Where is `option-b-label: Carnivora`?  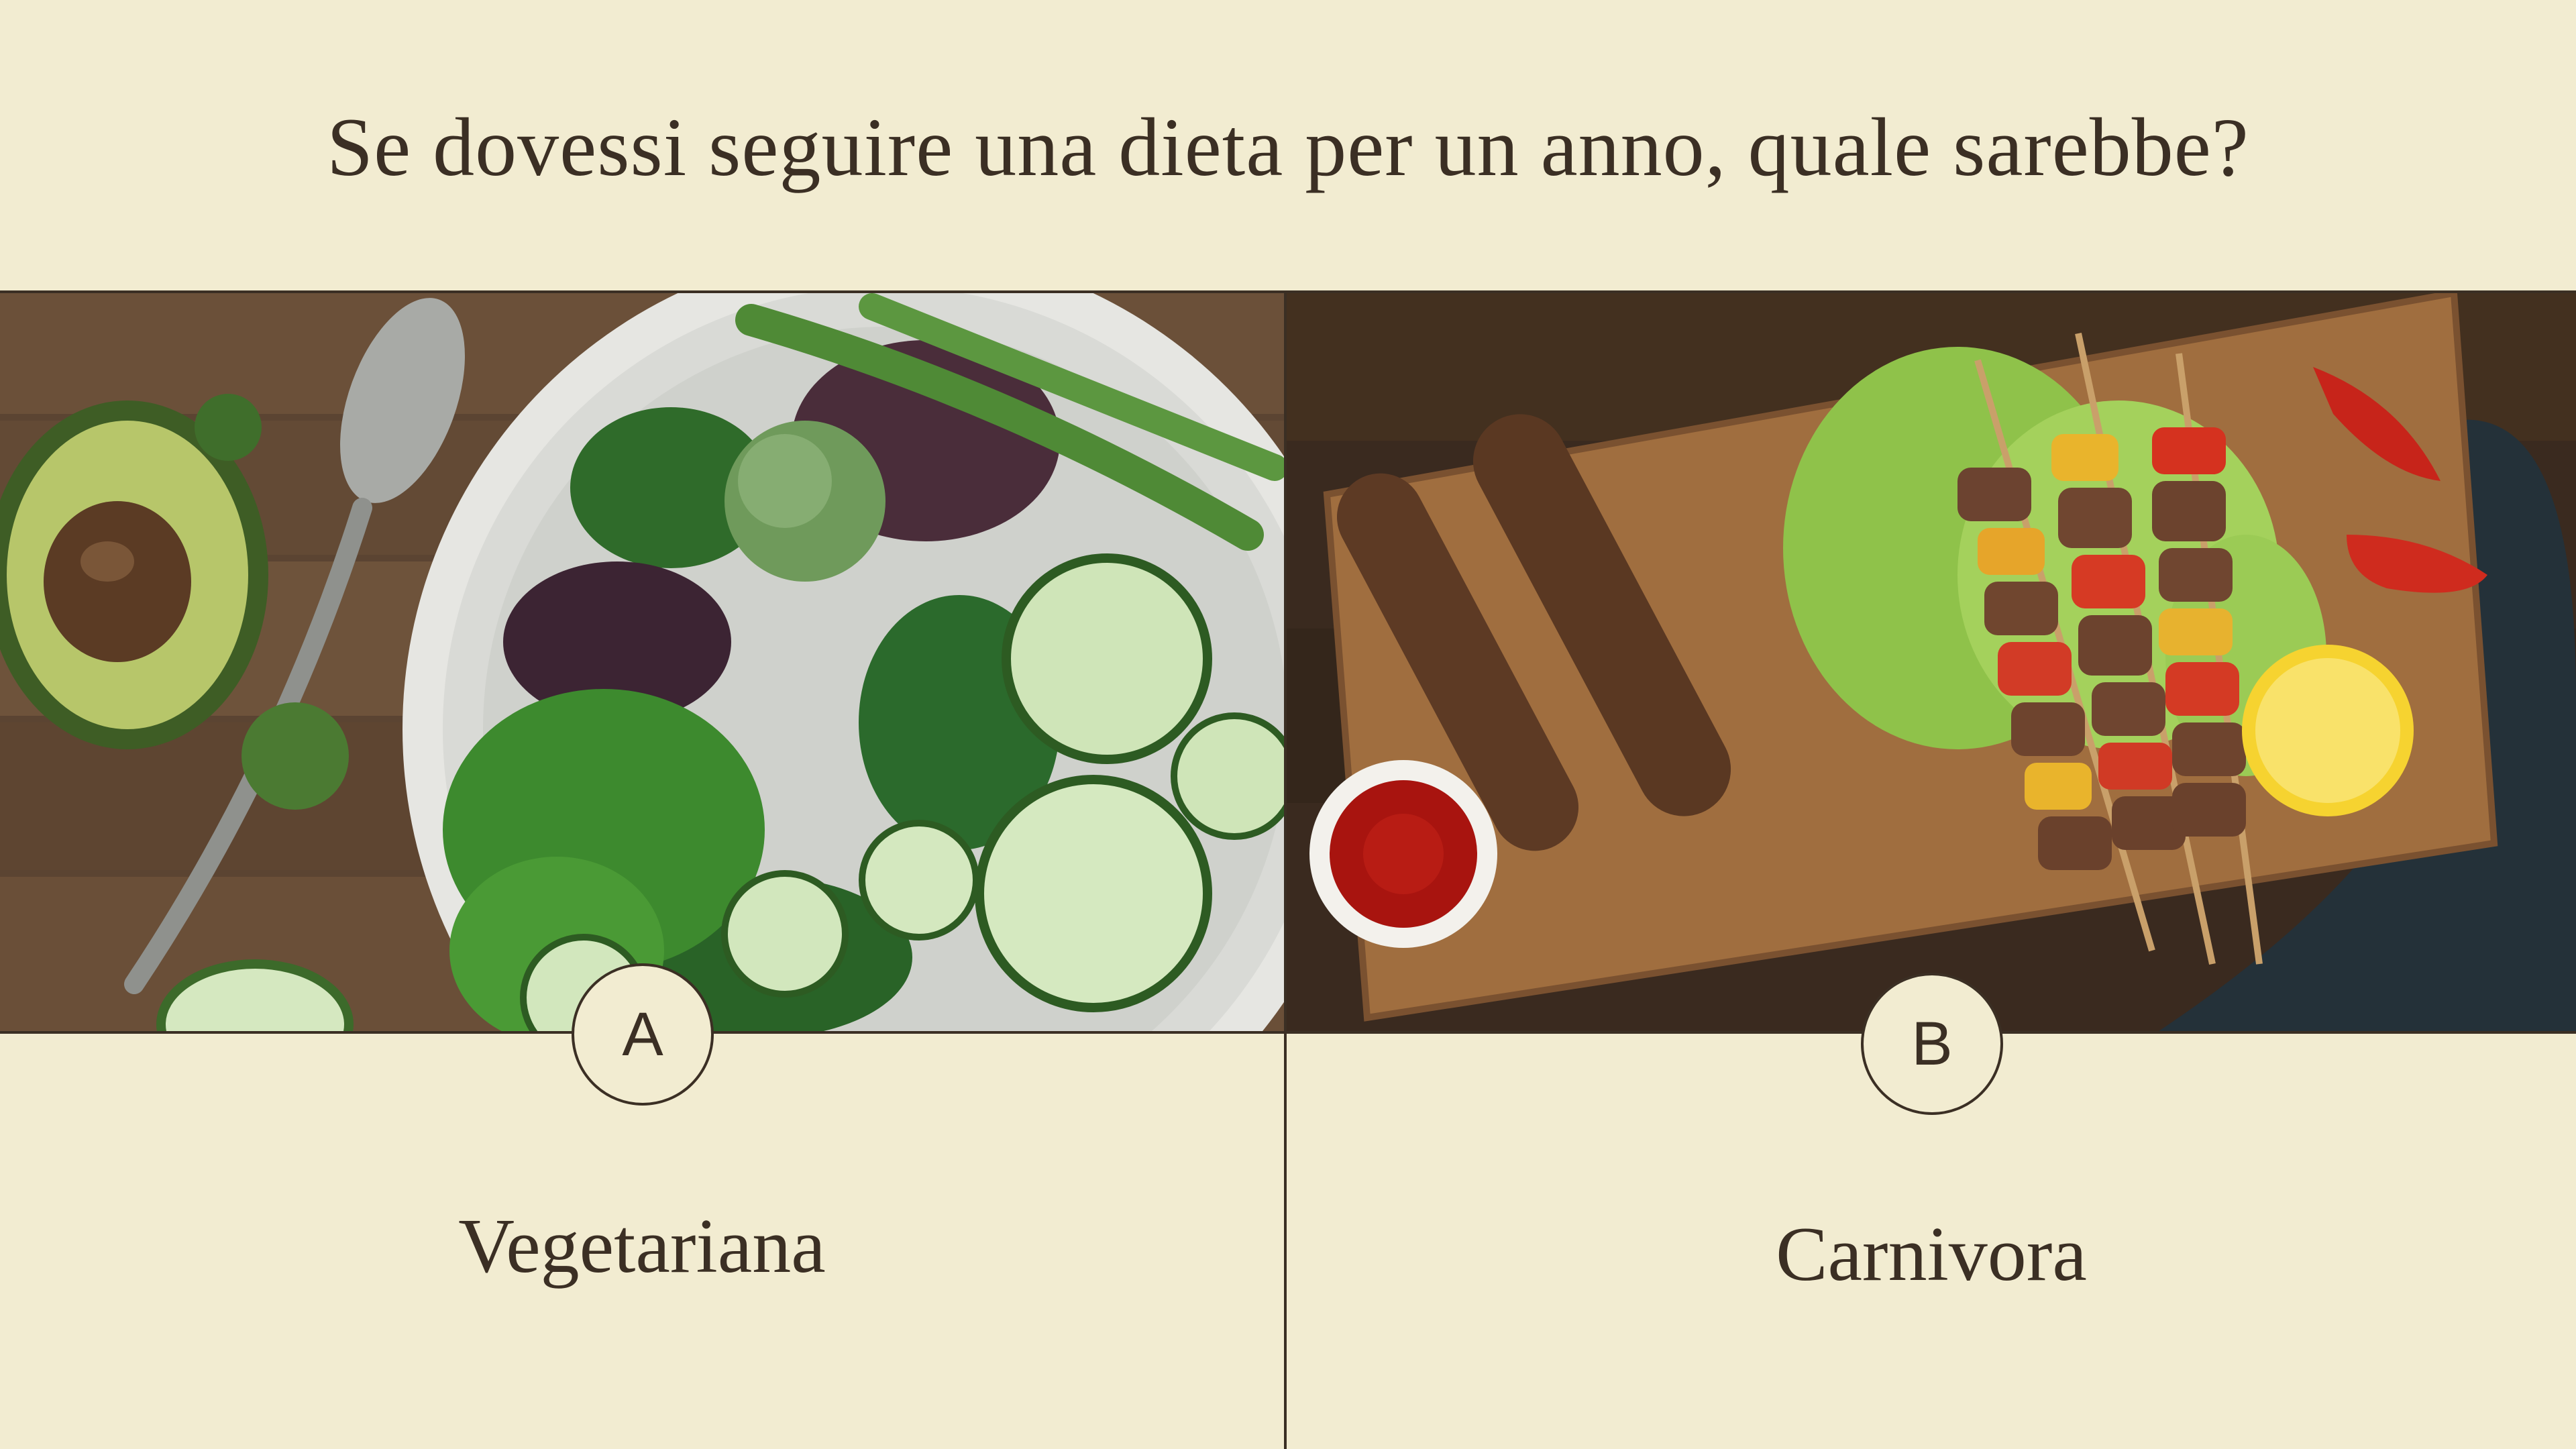
option-b-label: Carnivora is located at coordinates (1931, 1254).